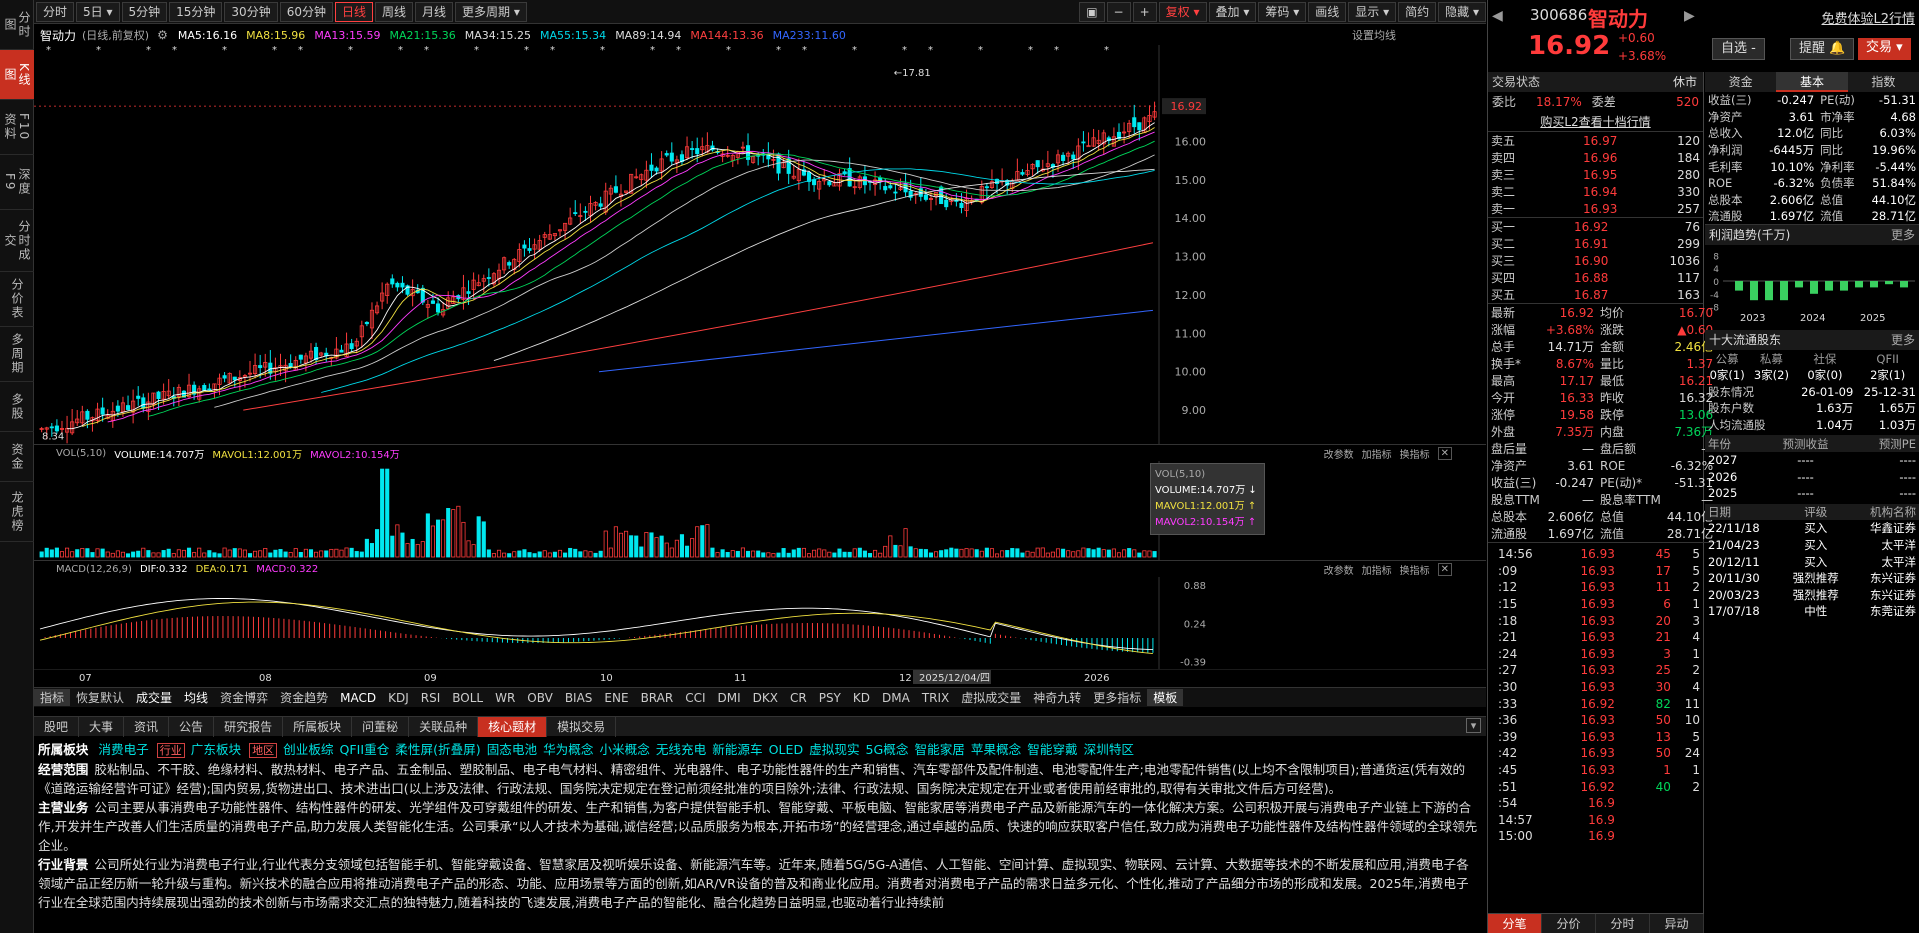  Describe the element at coordinates (353, 11) in the screenshot. I see `period-6: 日线` at that location.